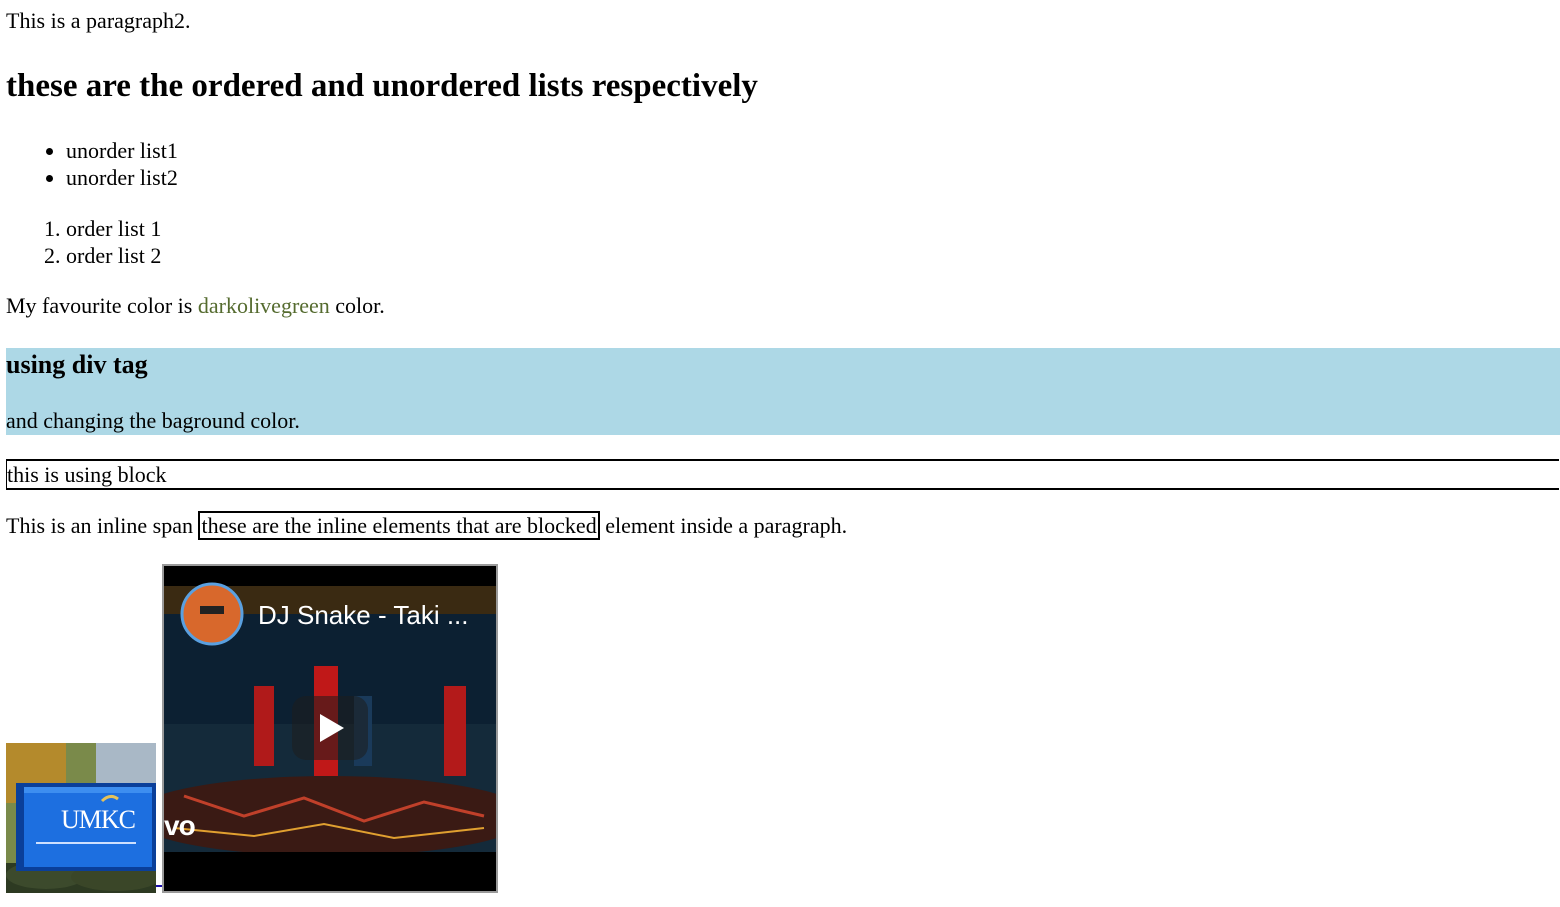  I want to click on favourite-prefix: My favourite color is, so click(102, 305).